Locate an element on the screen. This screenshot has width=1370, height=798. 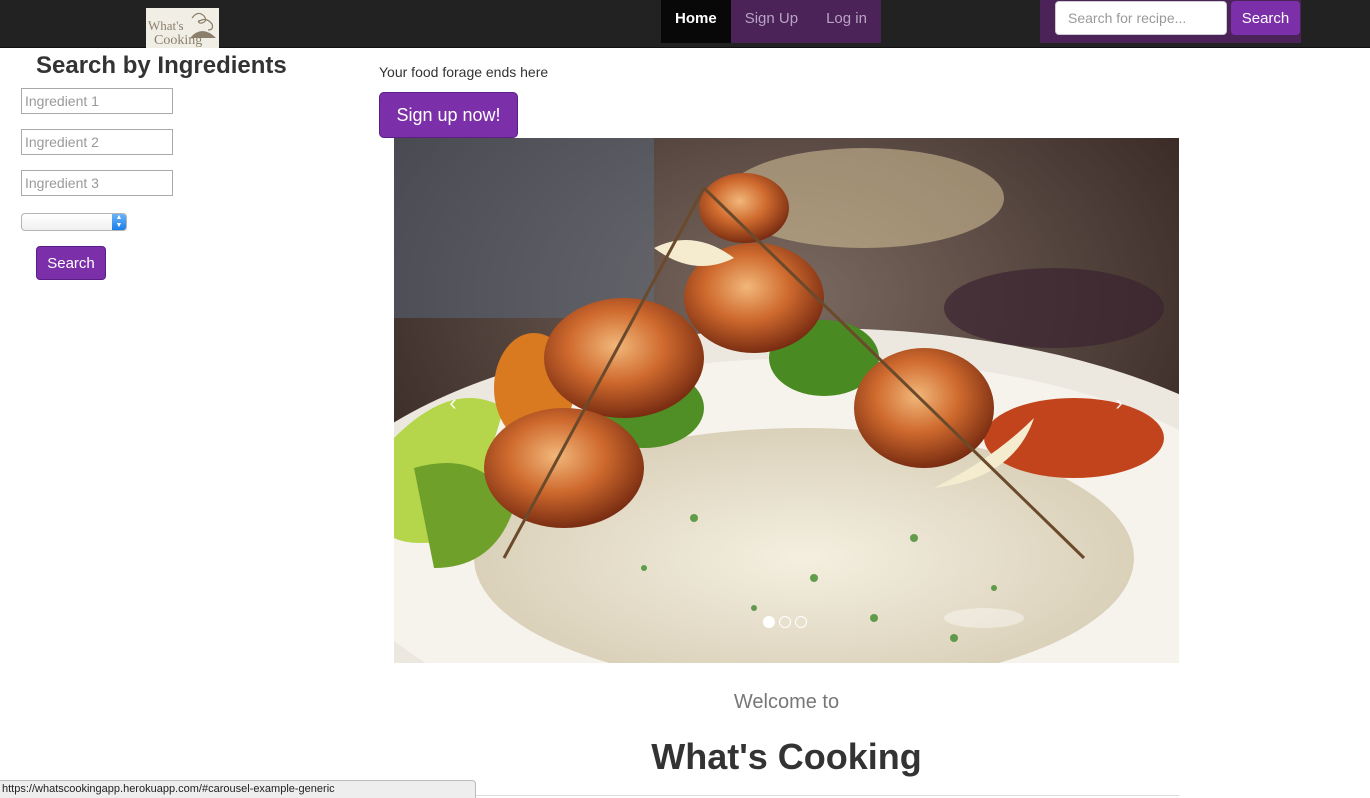
ingredient-search-button: Search is located at coordinates (71, 263).